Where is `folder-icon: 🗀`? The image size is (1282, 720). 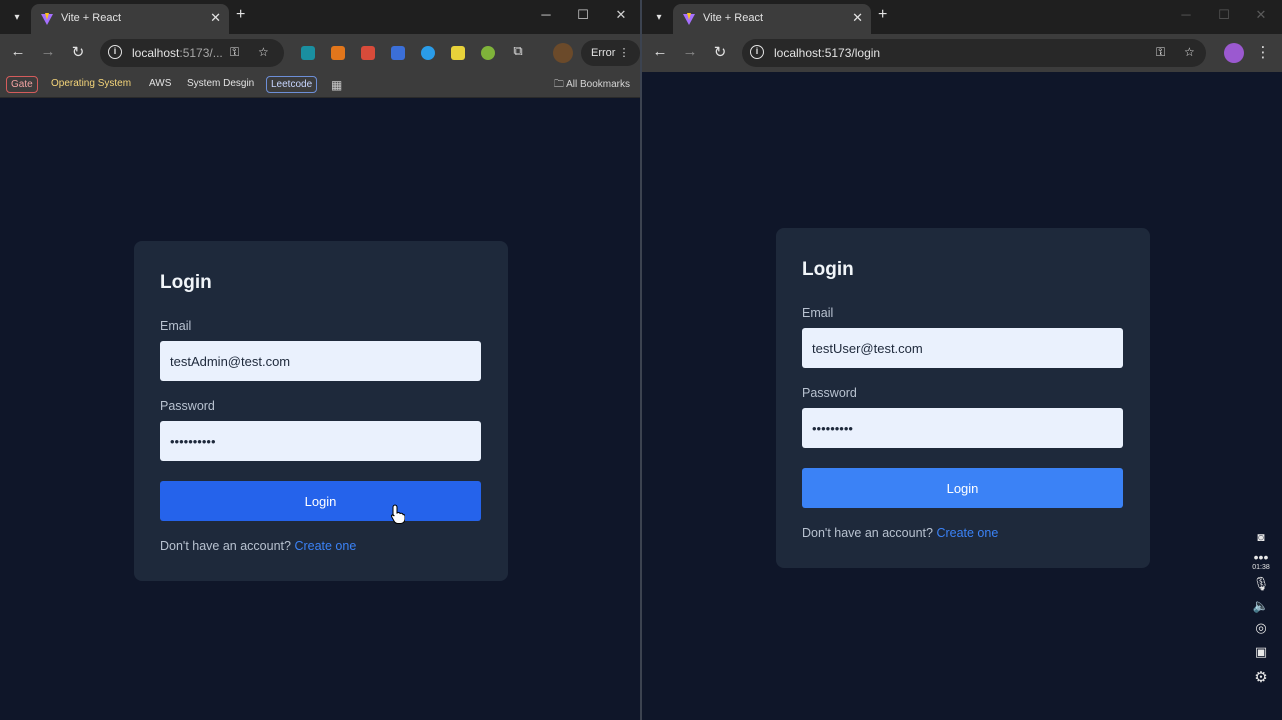
folder-icon: 🗀 is located at coordinates (558, 84).